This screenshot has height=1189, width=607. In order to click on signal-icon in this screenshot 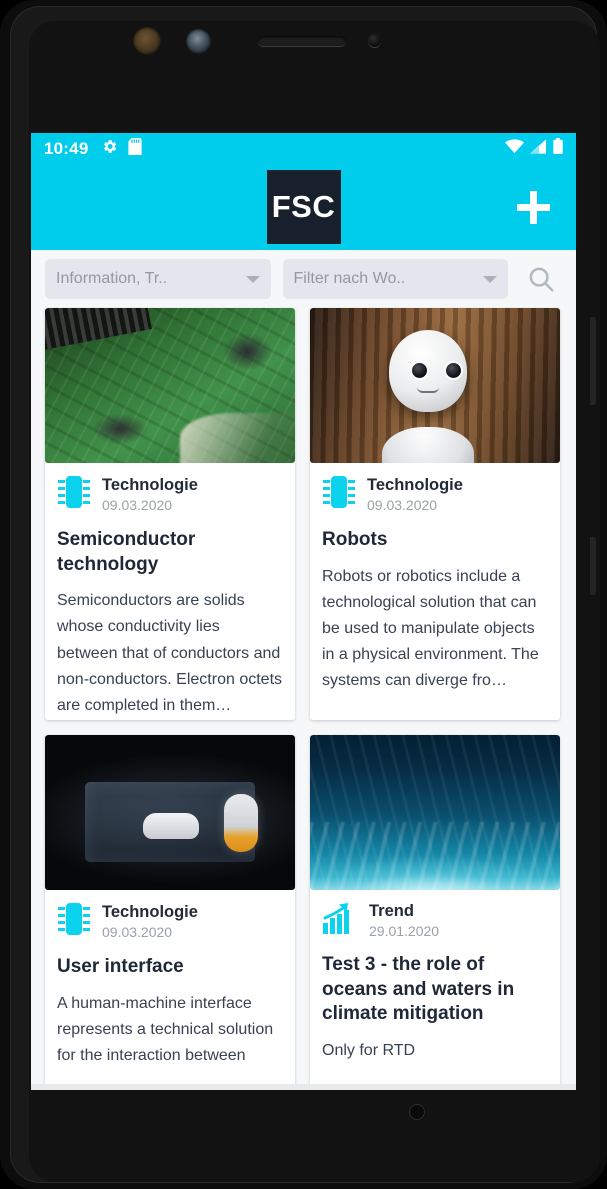, I will do `click(538, 149)`.